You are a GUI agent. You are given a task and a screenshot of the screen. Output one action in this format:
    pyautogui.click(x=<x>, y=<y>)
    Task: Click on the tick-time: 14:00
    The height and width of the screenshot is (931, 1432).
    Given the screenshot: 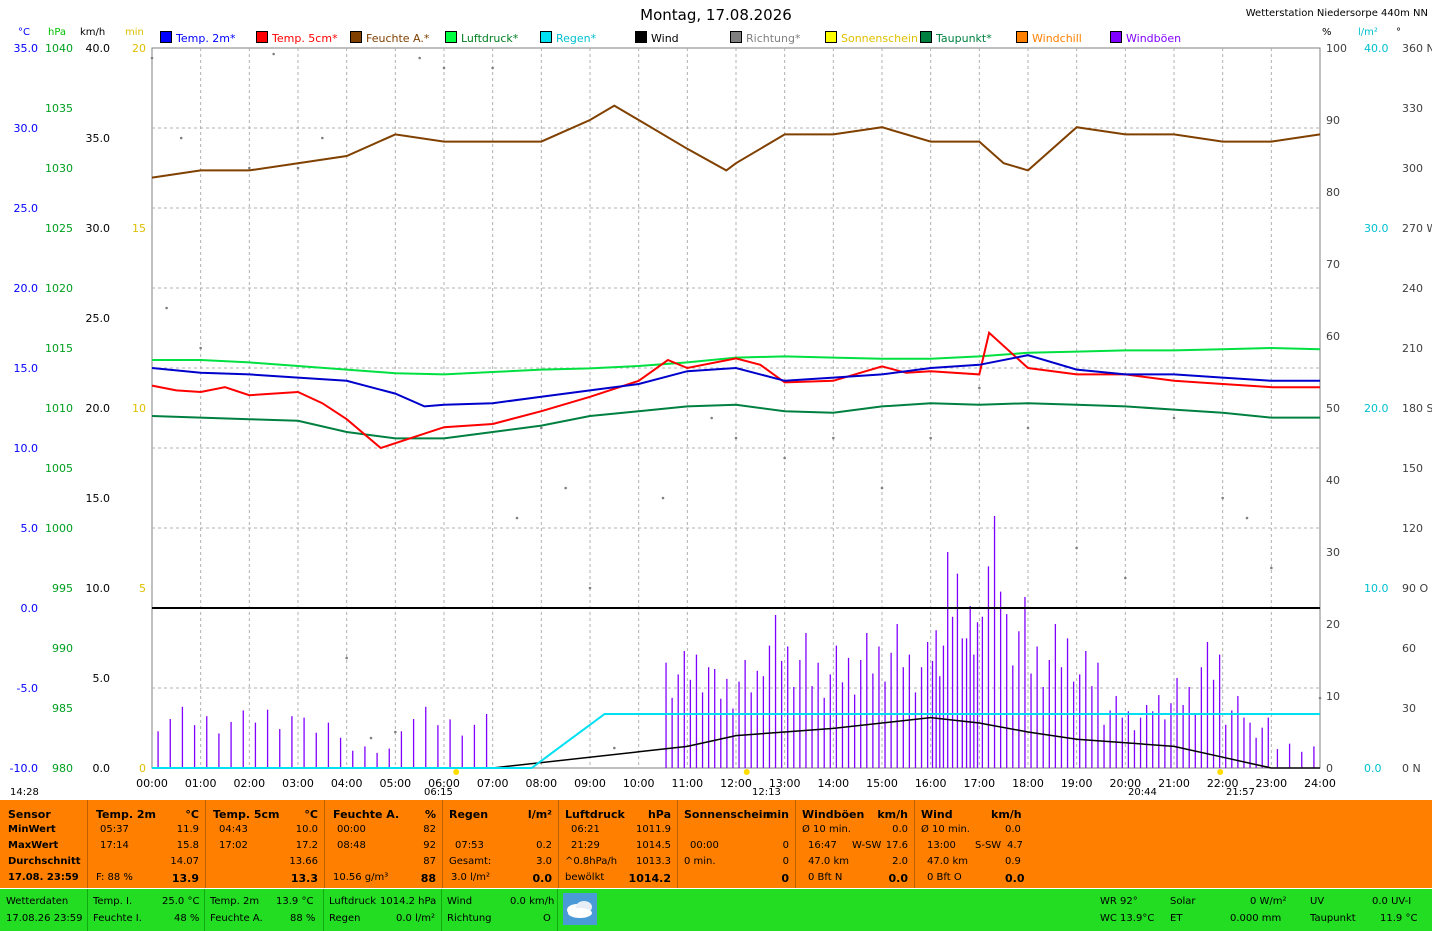 What is the action you would take?
    pyautogui.click(x=833, y=783)
    